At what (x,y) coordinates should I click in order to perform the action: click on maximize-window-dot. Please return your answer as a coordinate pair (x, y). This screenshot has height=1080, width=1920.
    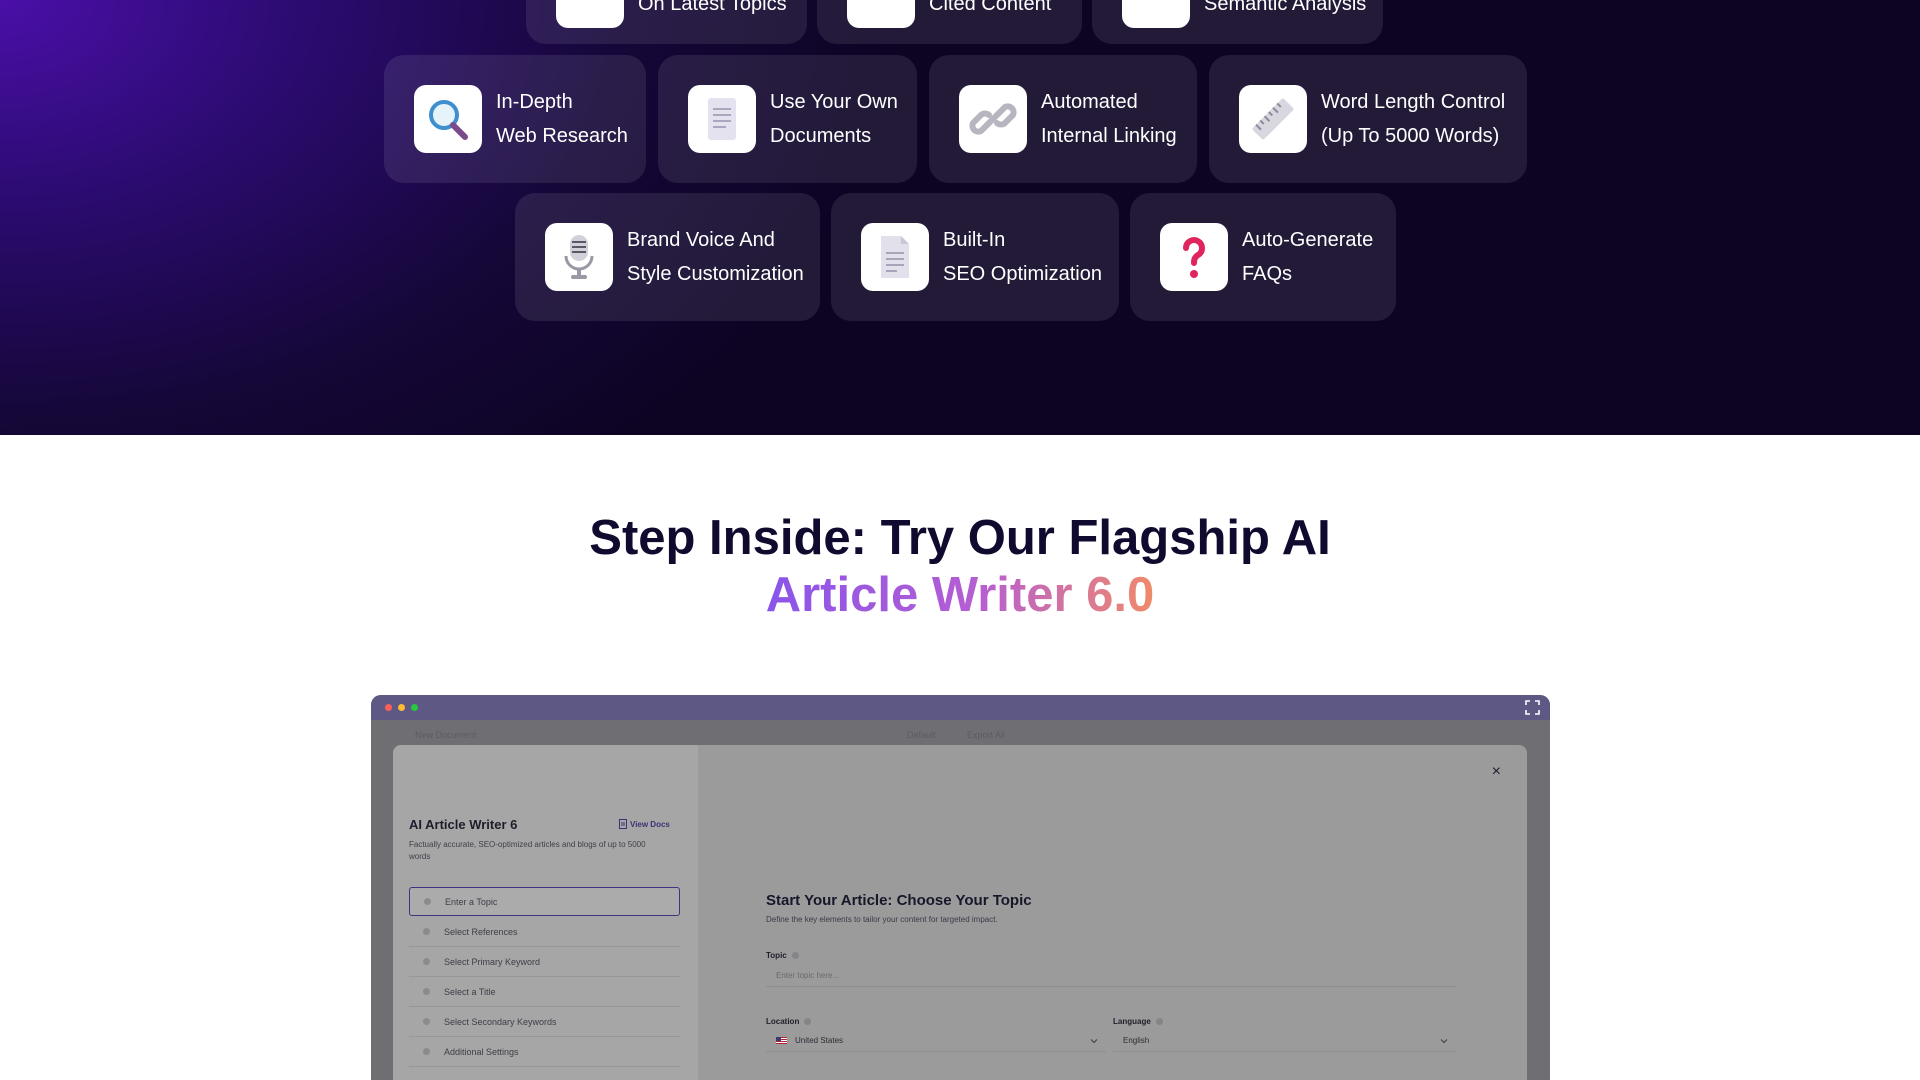
    Looking at the image, I should click on (414, 707).